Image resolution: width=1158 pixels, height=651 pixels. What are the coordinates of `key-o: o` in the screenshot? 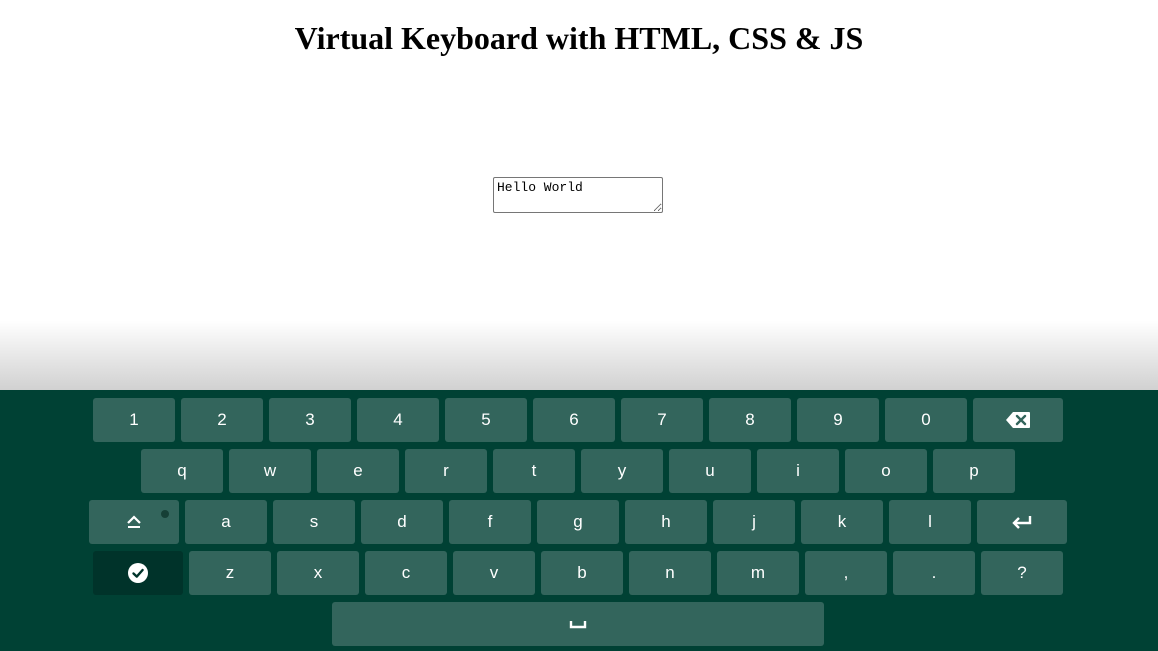 It's located at (886, 471).